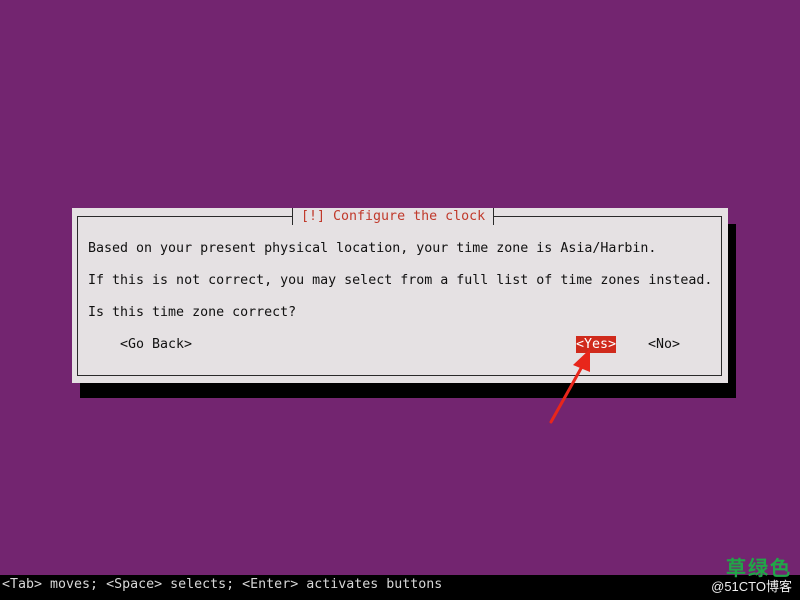 This screenshot has height=600, width=800. What do you see at coordinates (664, 344) in the screenshot?
I see `no-button: <No>` at bounding box center [664, 344].